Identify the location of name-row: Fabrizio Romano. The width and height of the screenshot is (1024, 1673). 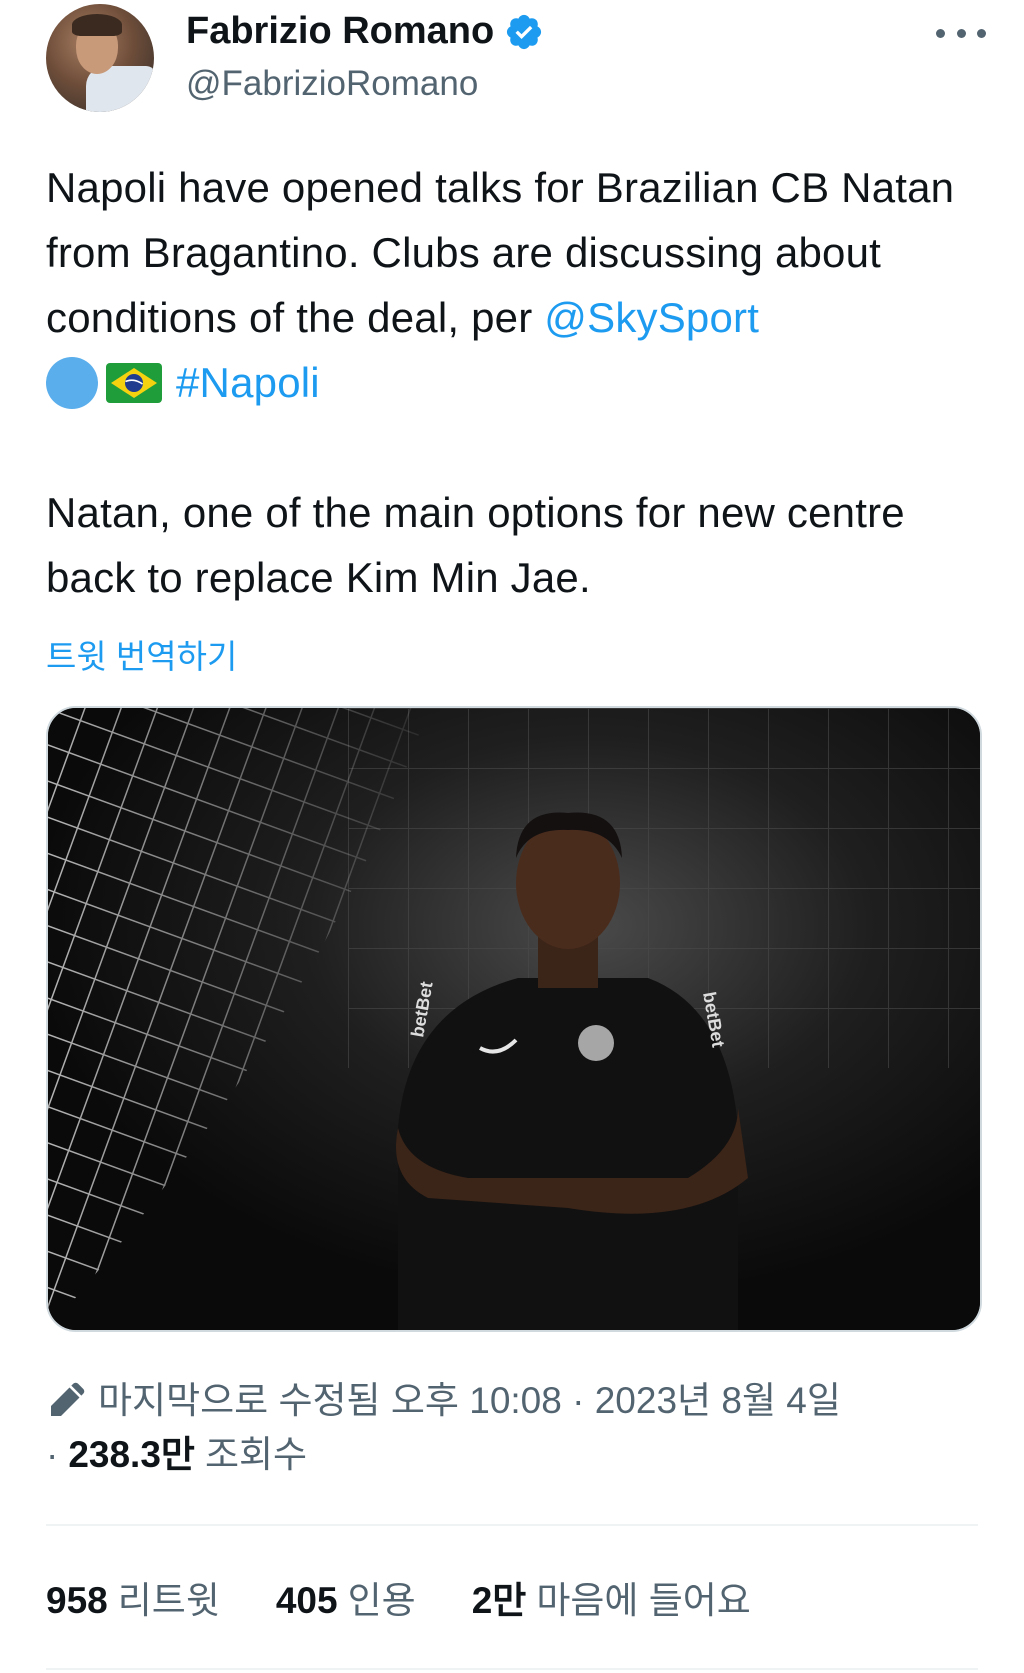
(365, 31).